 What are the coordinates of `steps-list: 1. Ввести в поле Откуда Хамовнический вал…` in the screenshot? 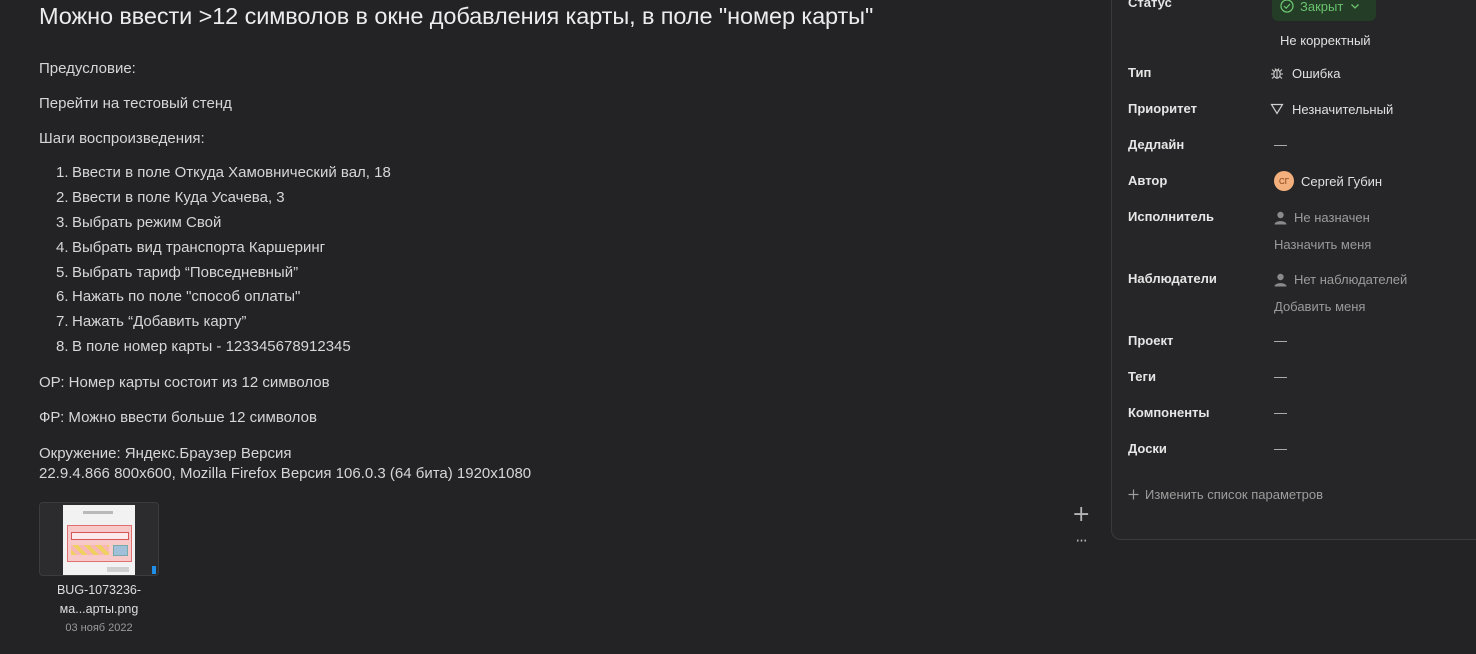 It's located at (223, 263).